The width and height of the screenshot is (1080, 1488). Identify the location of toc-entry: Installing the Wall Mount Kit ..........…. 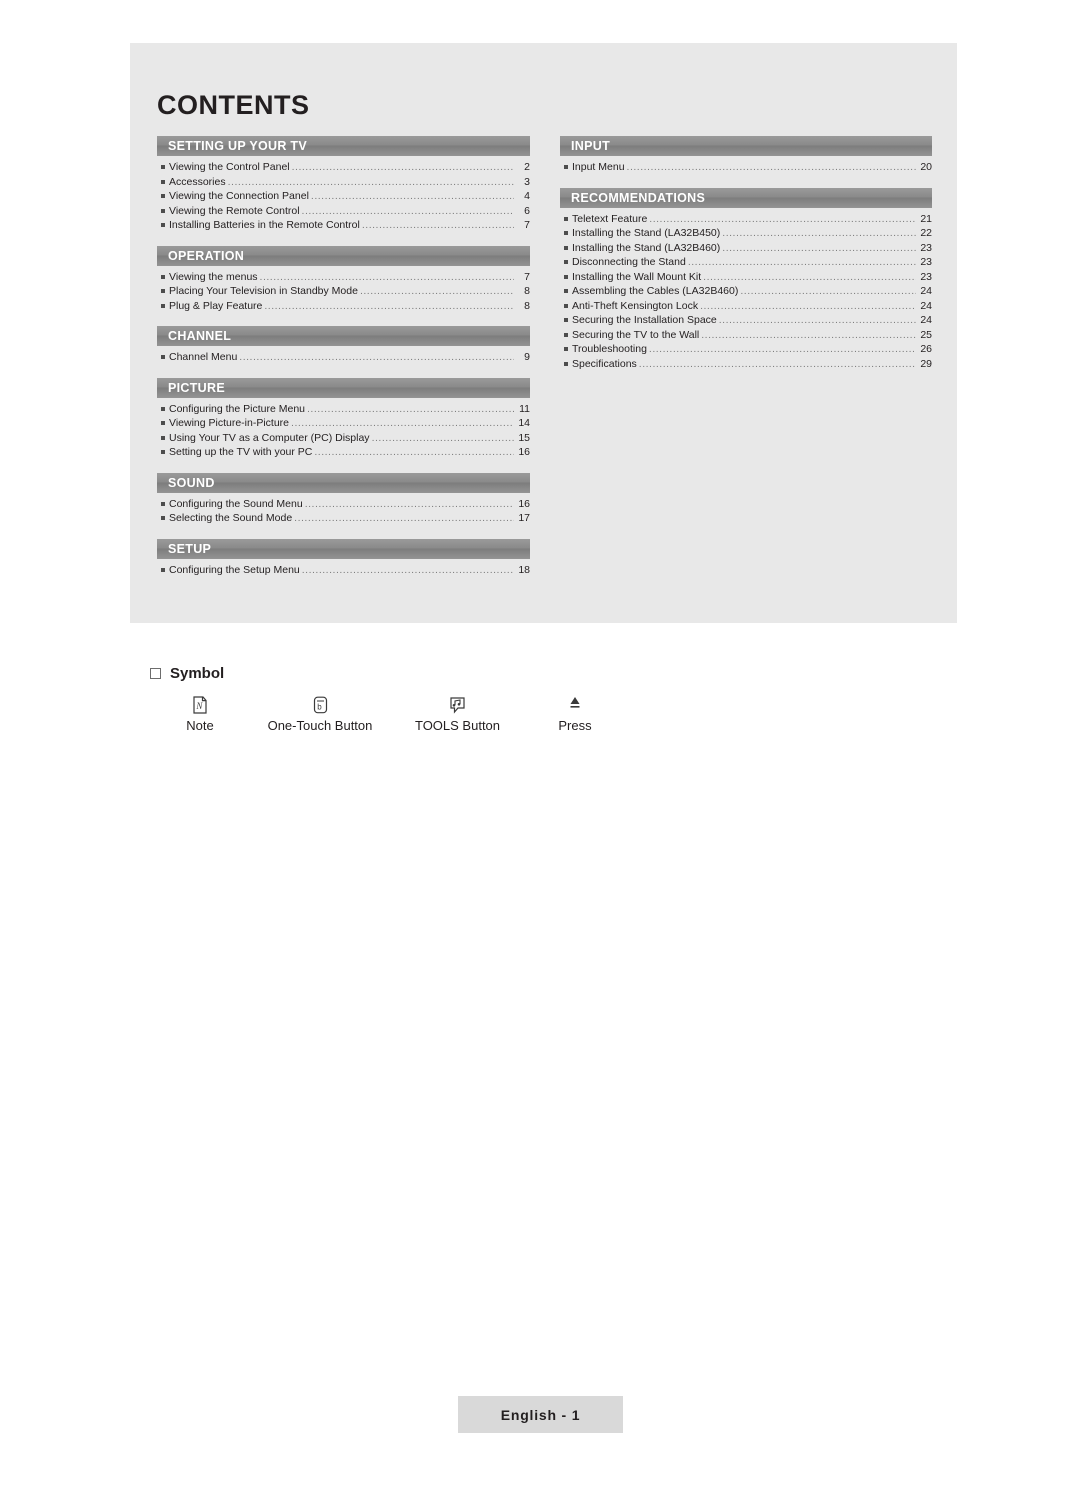
(746, 277).